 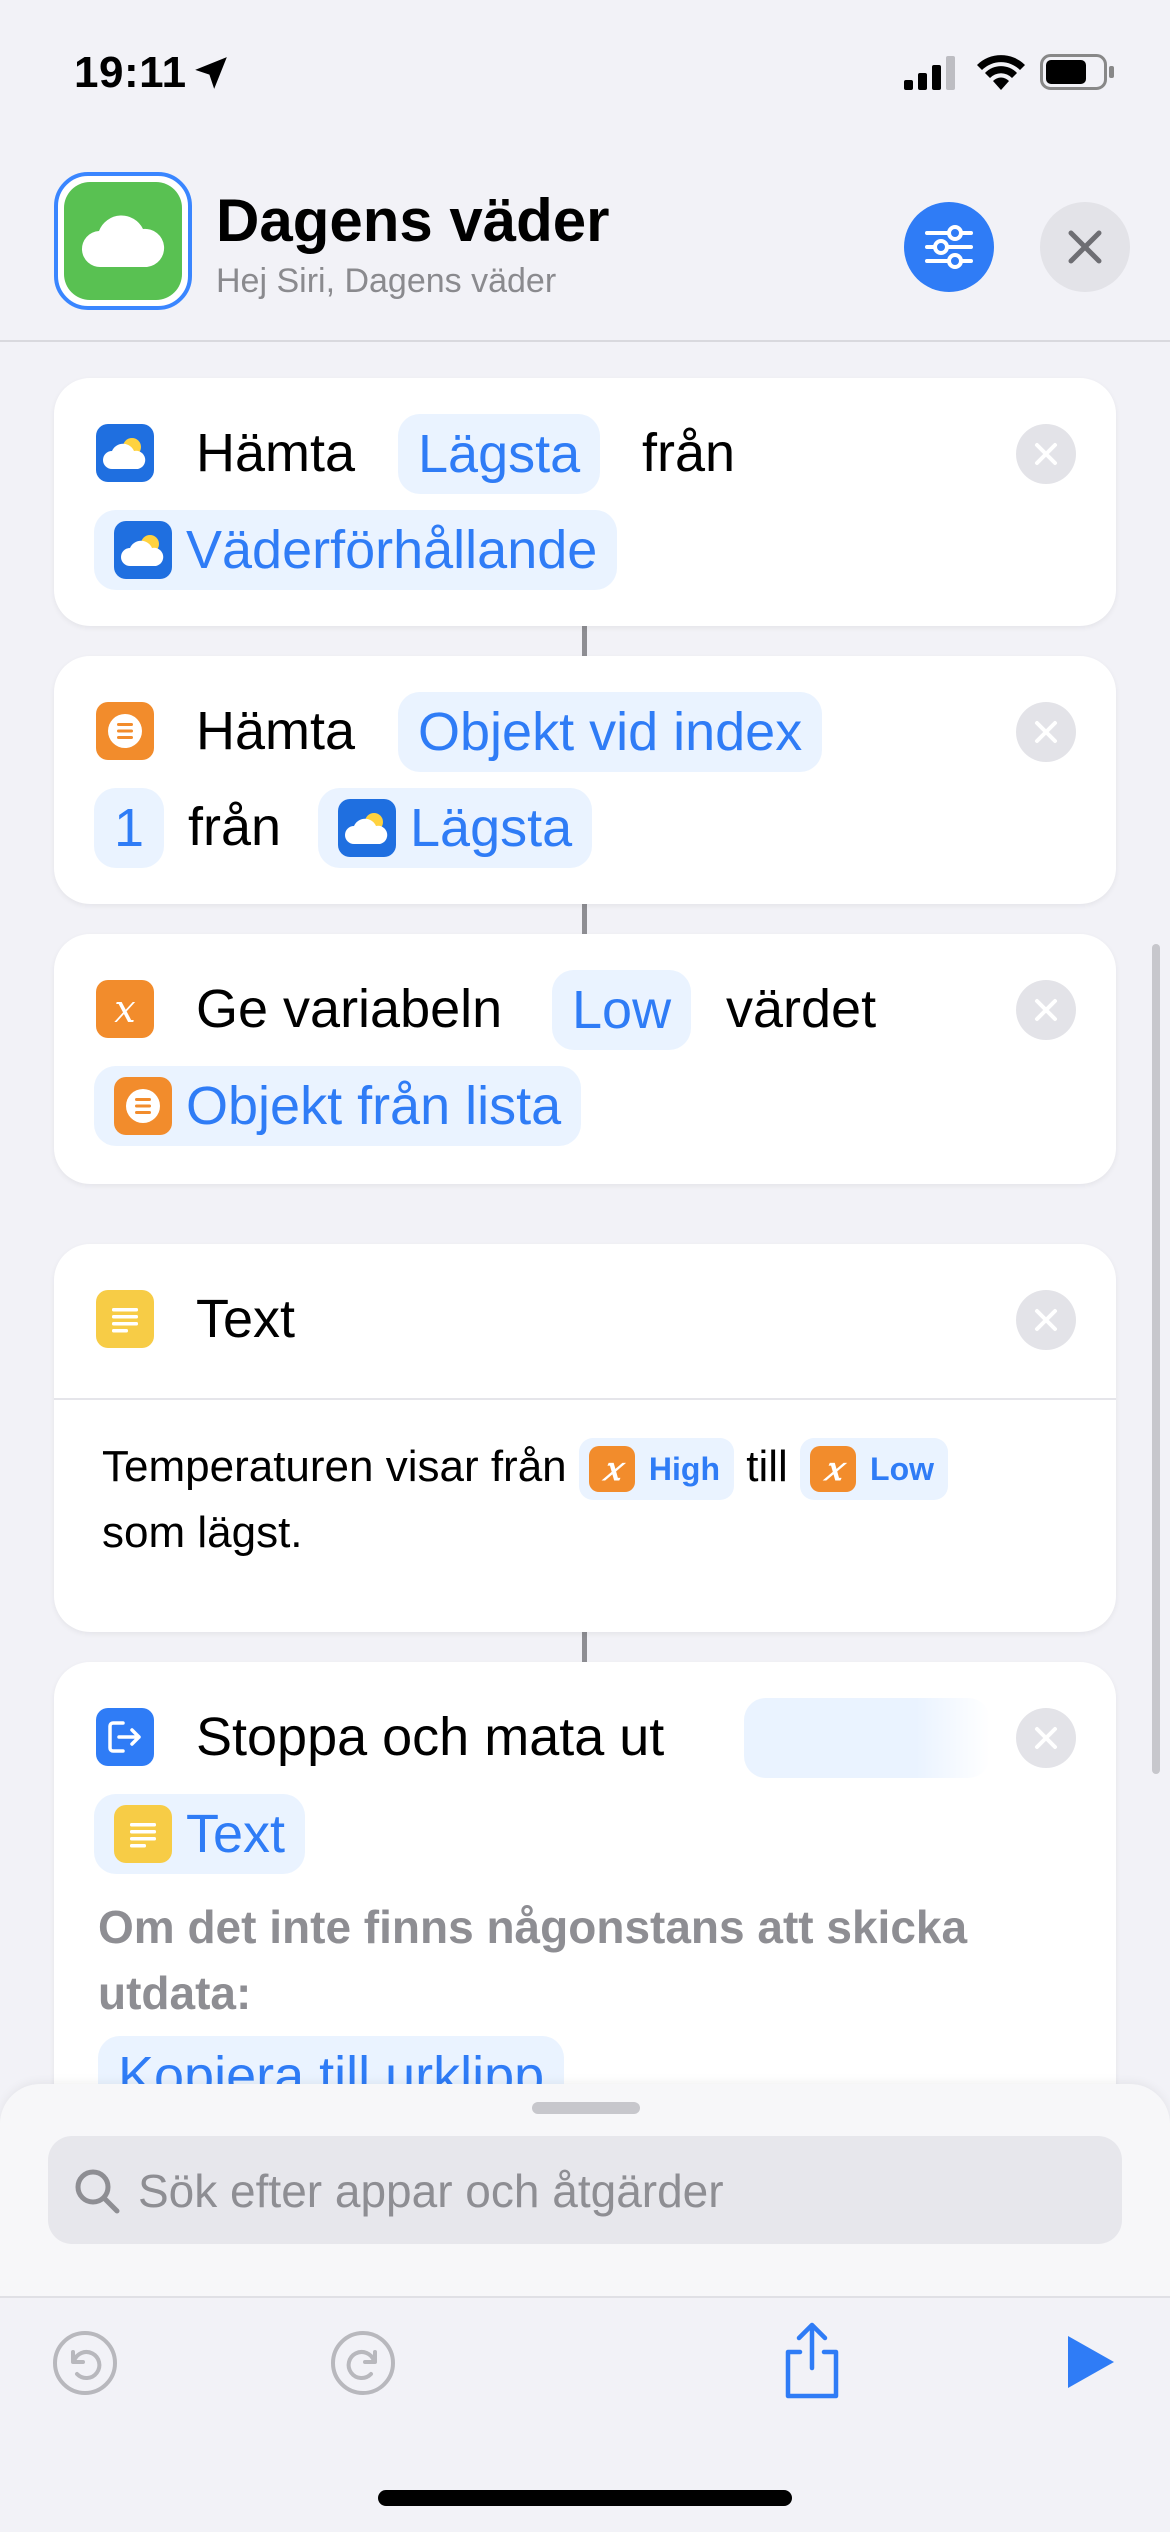 I want to click on status-bar: 19:11, so click(x=585, y=75).